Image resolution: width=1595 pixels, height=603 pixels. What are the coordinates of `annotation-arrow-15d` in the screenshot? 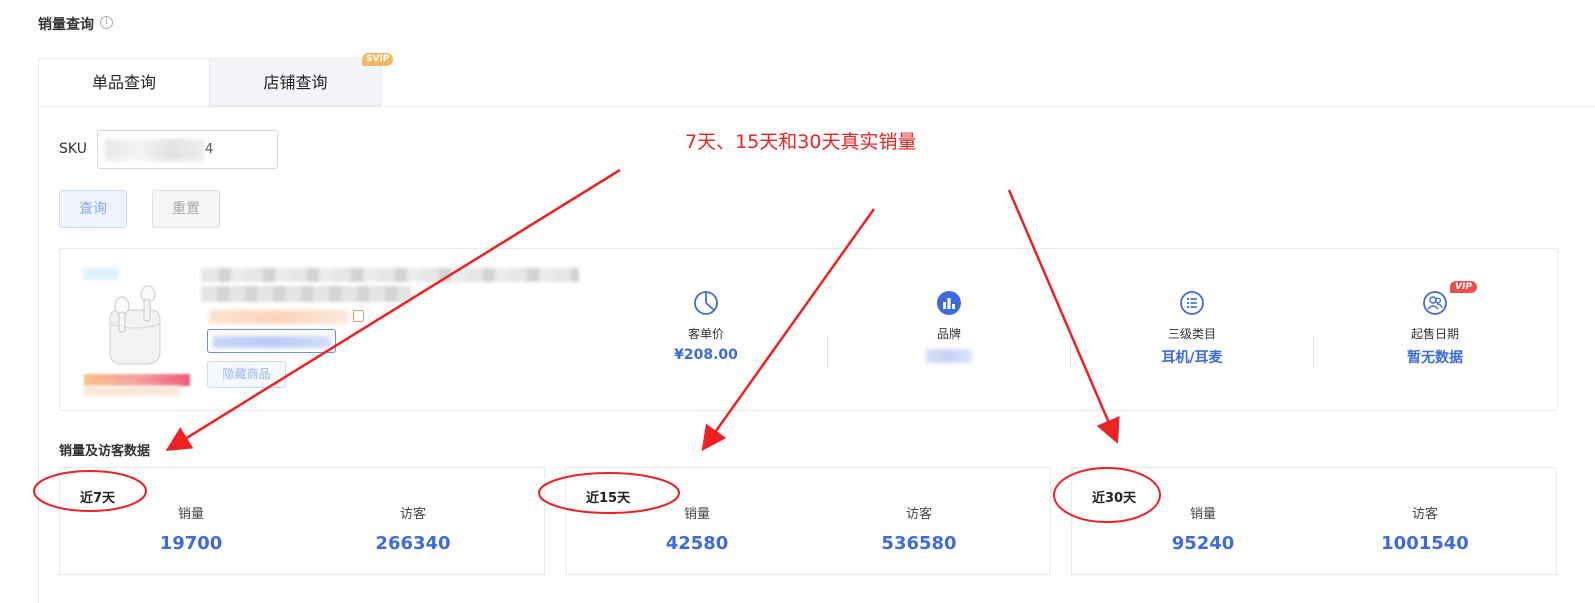 It's located at (788, 330).